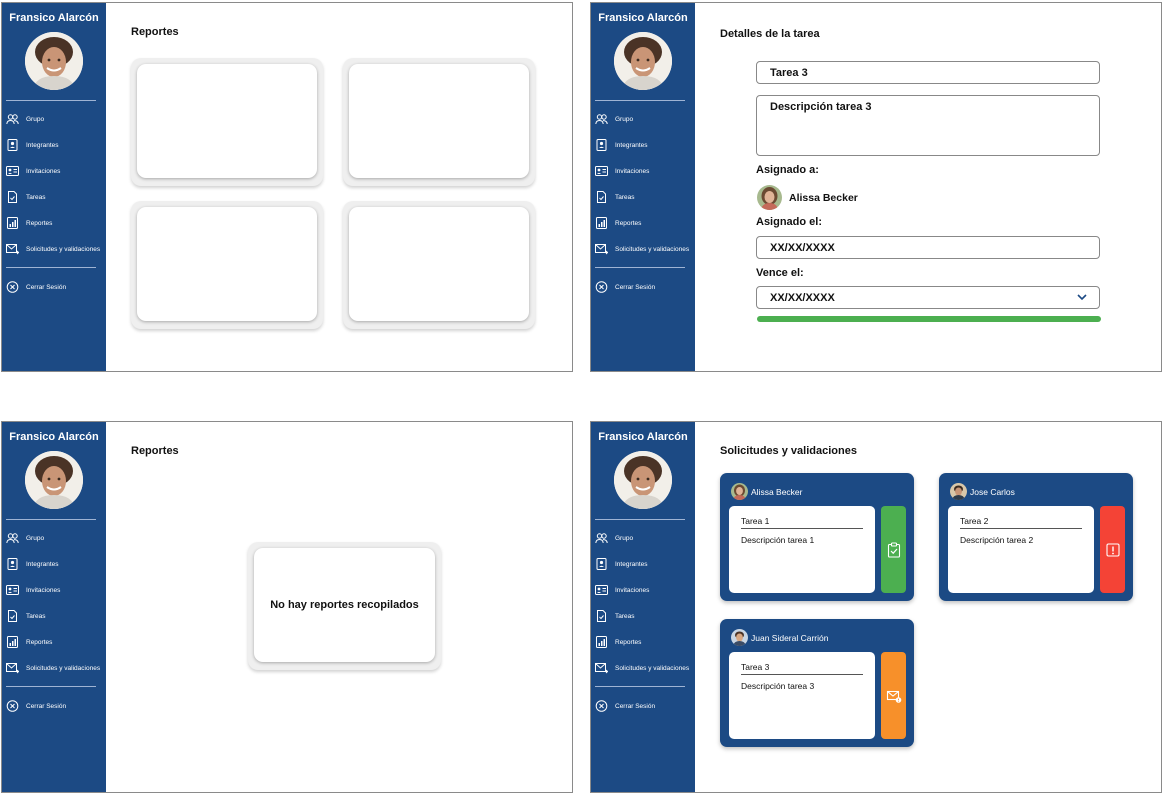  What do you see at coordinates (54, 437) in the screenshot?
I see `user-name: Fransico Alarcón` at bounding box center [54, 437].